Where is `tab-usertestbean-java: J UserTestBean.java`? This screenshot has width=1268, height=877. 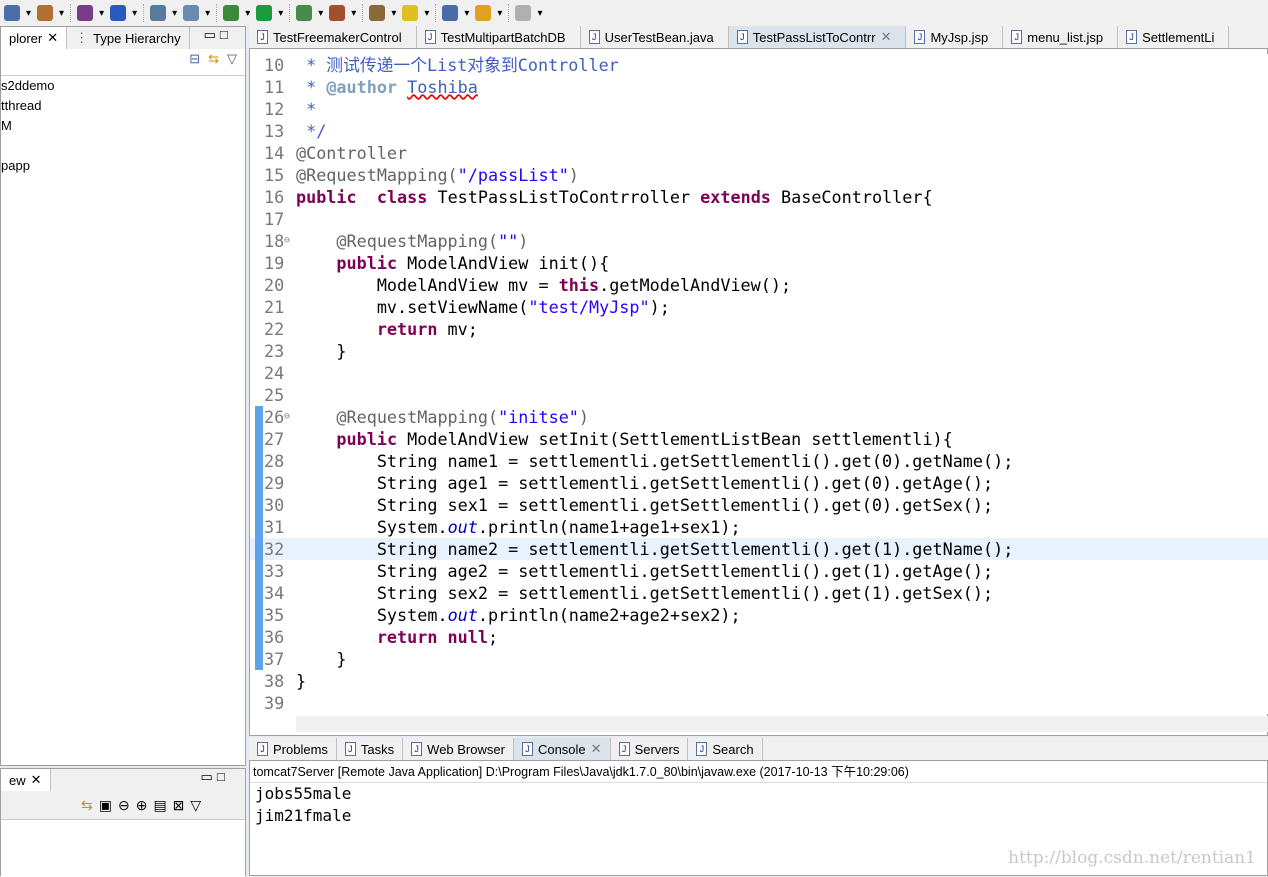
tab-usertestbean-java: J UserTestBean.java is located at coordinates (655, 37).